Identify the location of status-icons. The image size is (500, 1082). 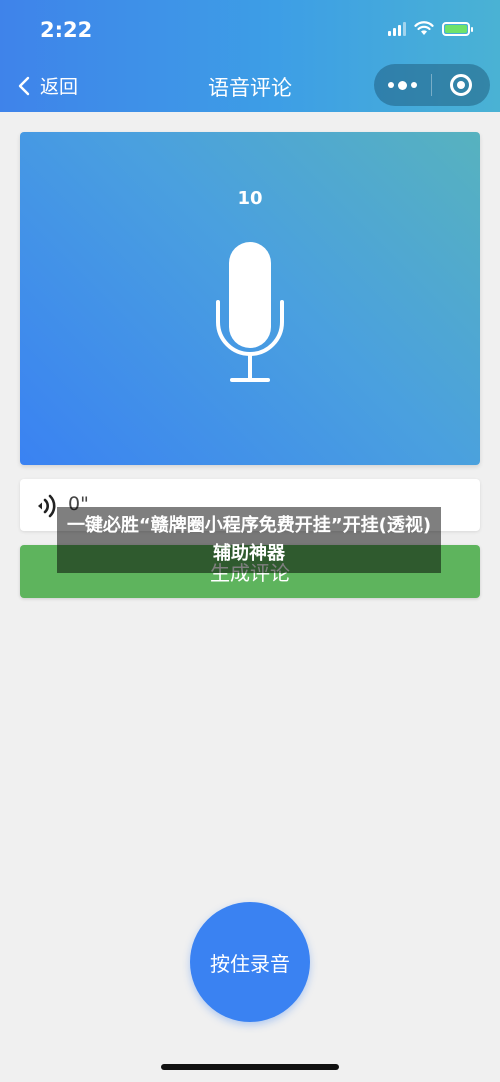
(430, 28).